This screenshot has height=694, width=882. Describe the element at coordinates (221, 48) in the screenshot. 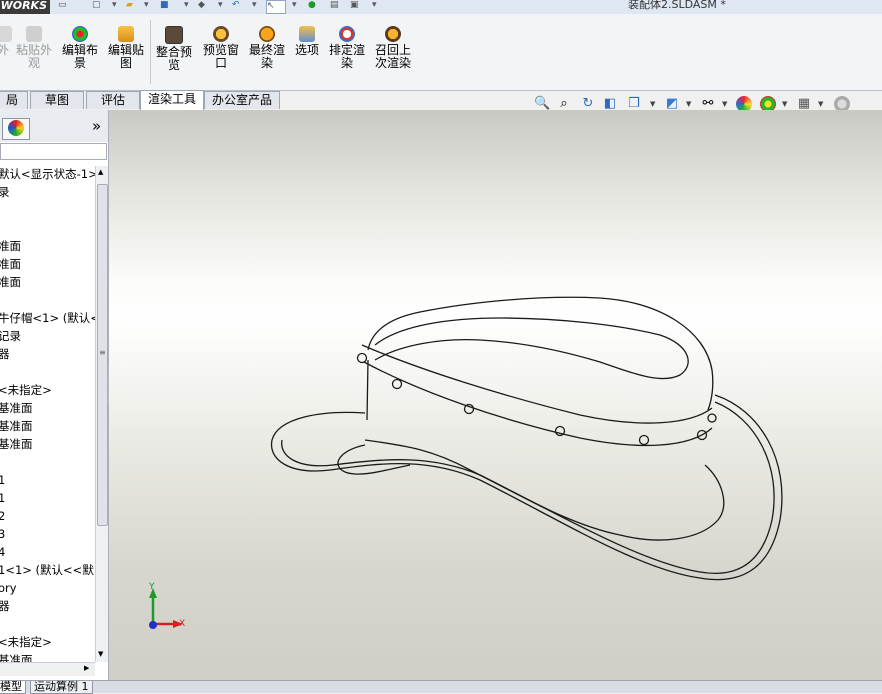

I see `preview-window-button: 预览窗 口` at that location.